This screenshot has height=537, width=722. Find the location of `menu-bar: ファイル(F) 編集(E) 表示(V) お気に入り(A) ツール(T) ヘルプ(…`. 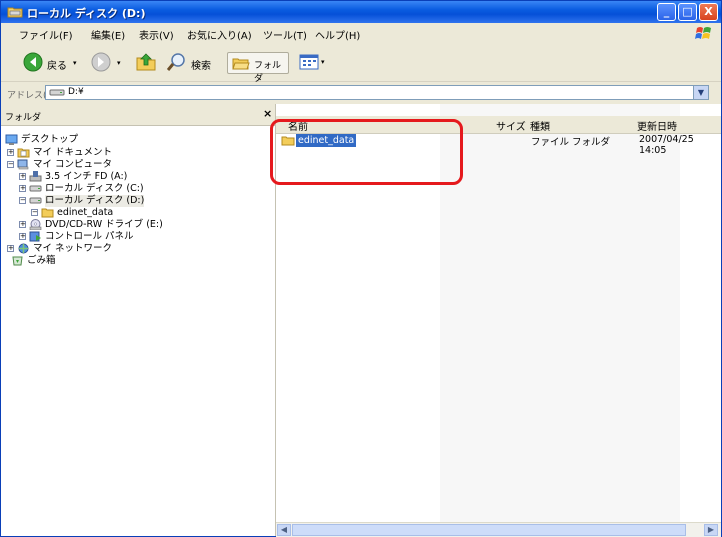

menu-bar: ファイル(F) 編集(E) 表示(V) お気に入り(A) ツール(T) ヘルプ(… is located at coordinates (361, 33).